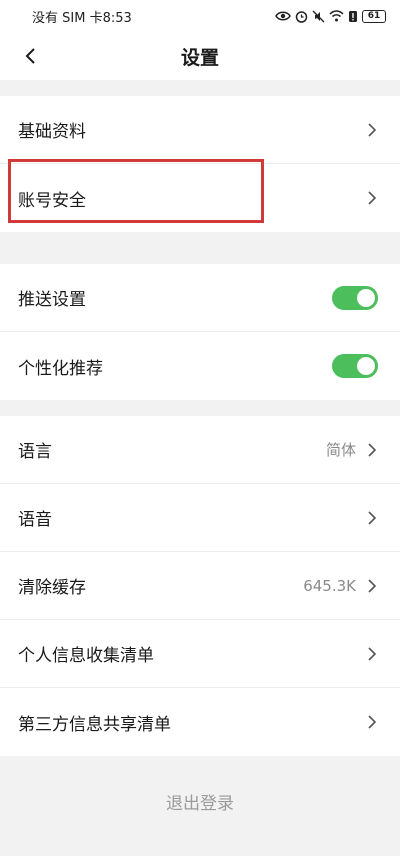  I want to click on eye-icon, so click(283, 16).